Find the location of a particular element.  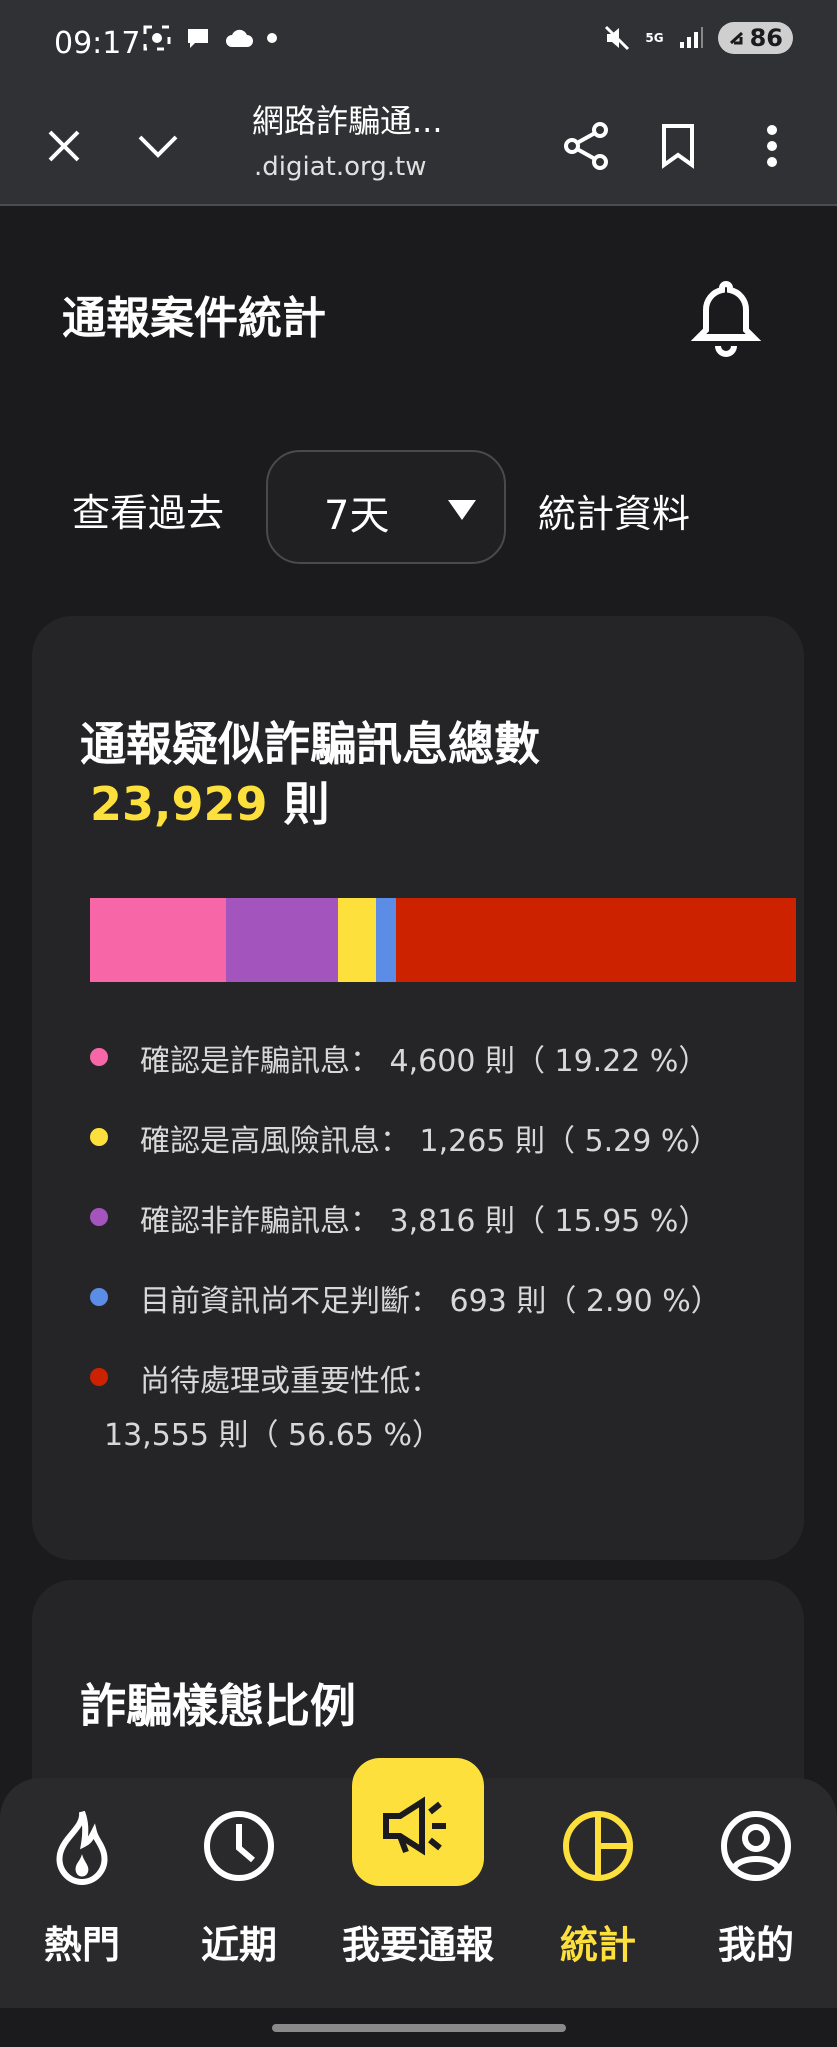

legend-item: 確認是高風險訊息： 1,265 則（ 5.29 %） is located at coordinates (440, 1146).